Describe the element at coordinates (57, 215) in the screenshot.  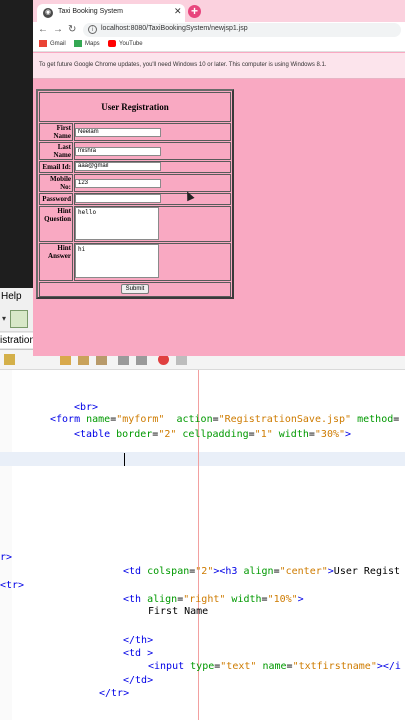
I see `hint-question-label: Hint Question` at that location.